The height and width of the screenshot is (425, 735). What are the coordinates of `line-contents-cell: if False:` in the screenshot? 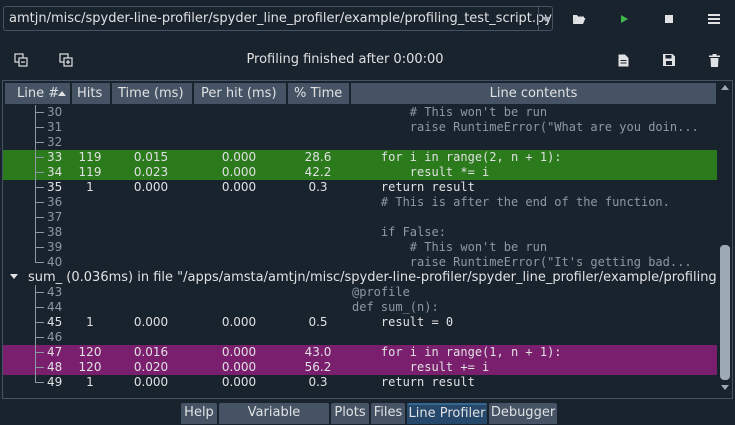 It's located at (399, 232).